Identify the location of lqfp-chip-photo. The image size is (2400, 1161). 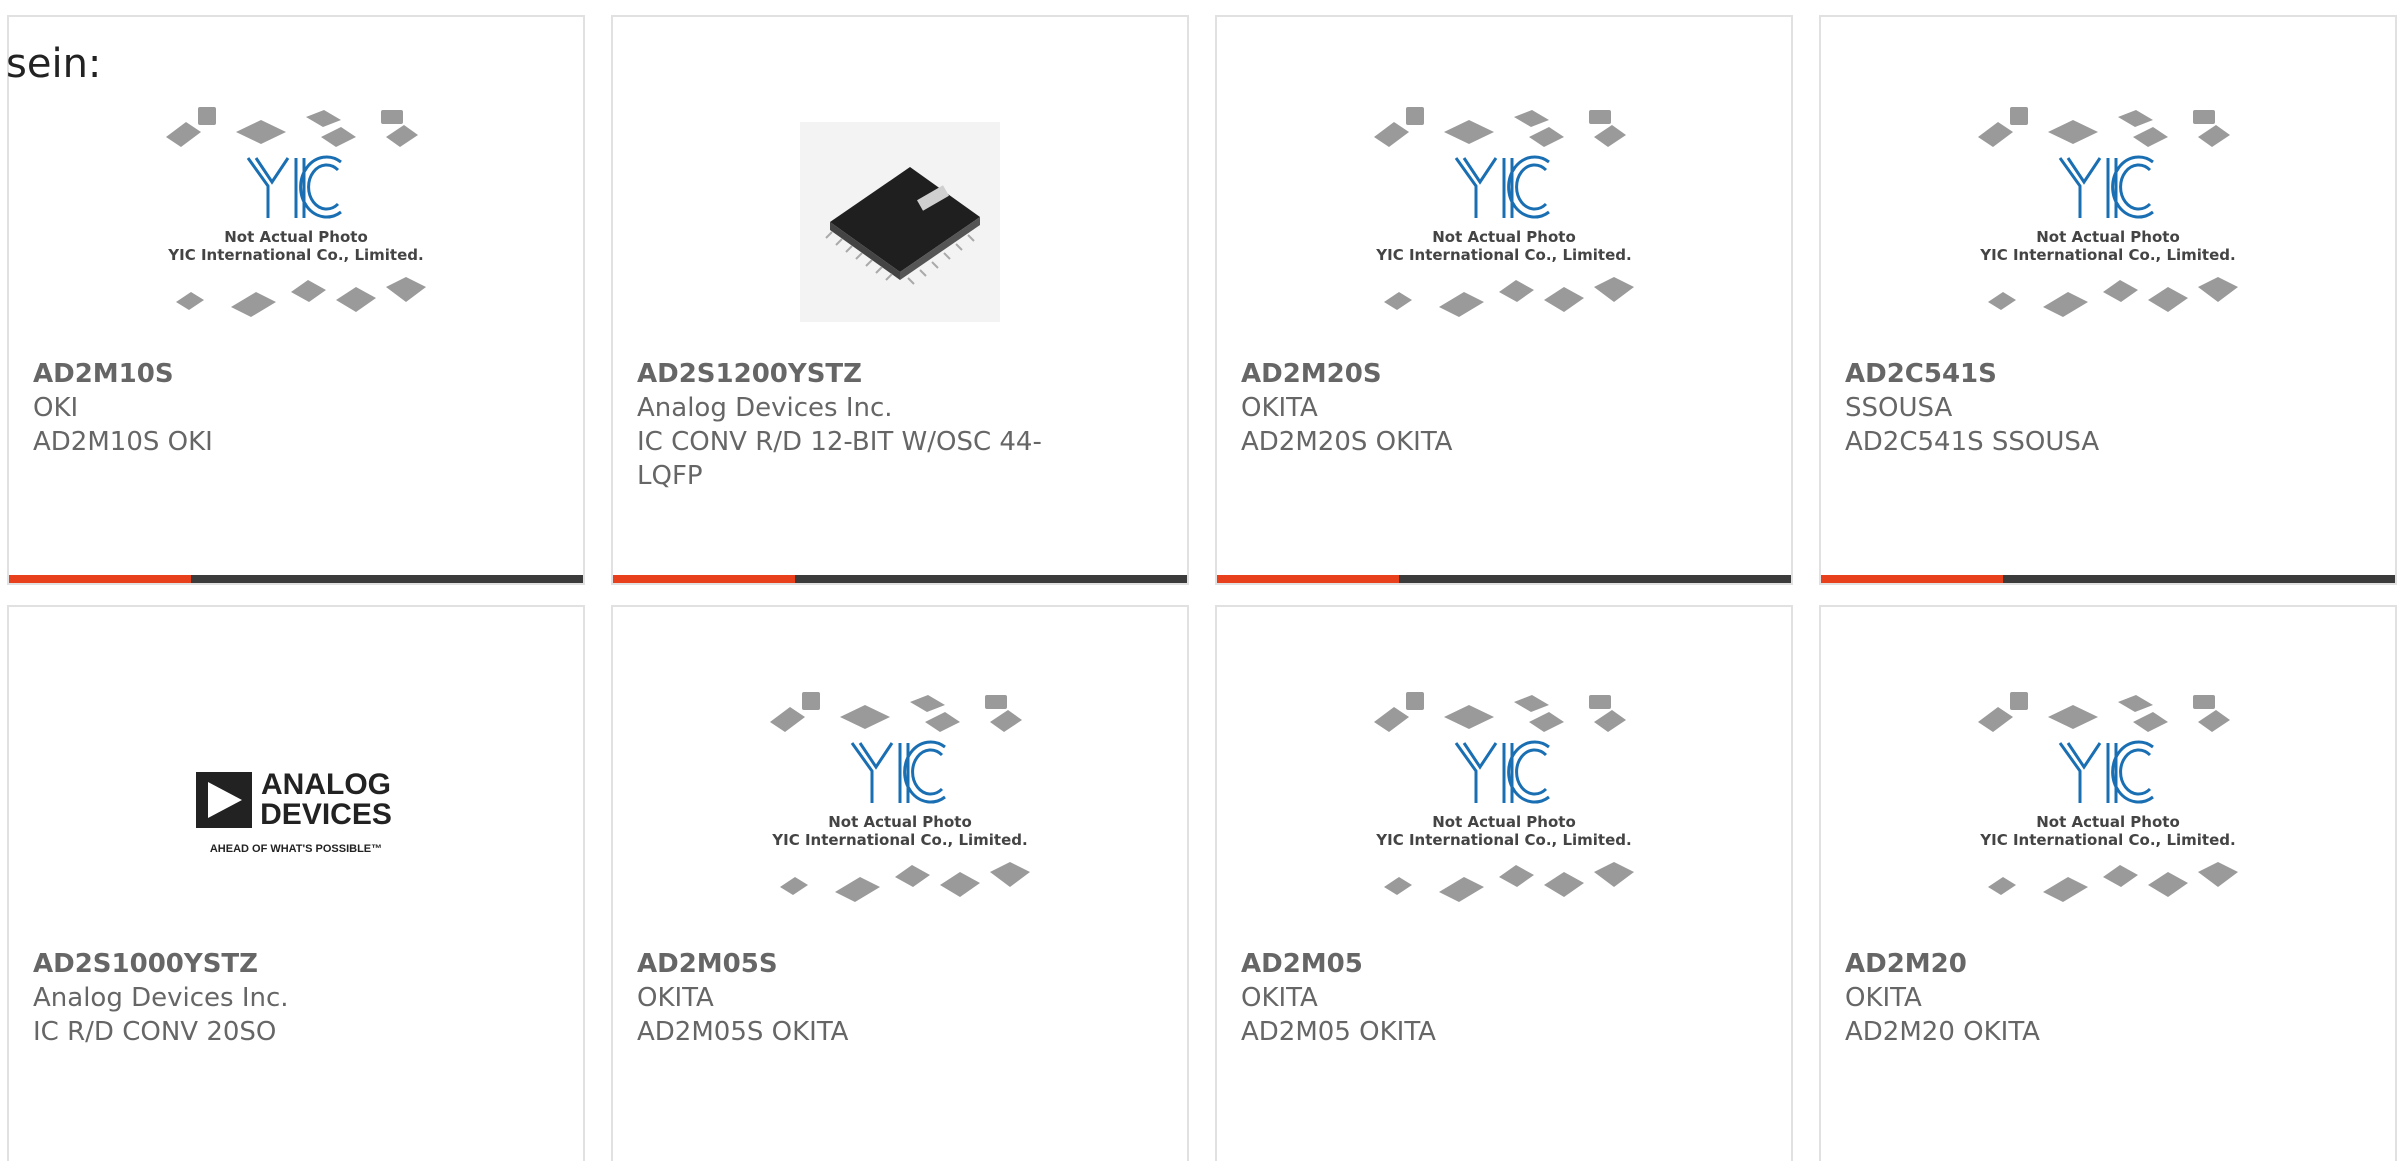
(900, 222).